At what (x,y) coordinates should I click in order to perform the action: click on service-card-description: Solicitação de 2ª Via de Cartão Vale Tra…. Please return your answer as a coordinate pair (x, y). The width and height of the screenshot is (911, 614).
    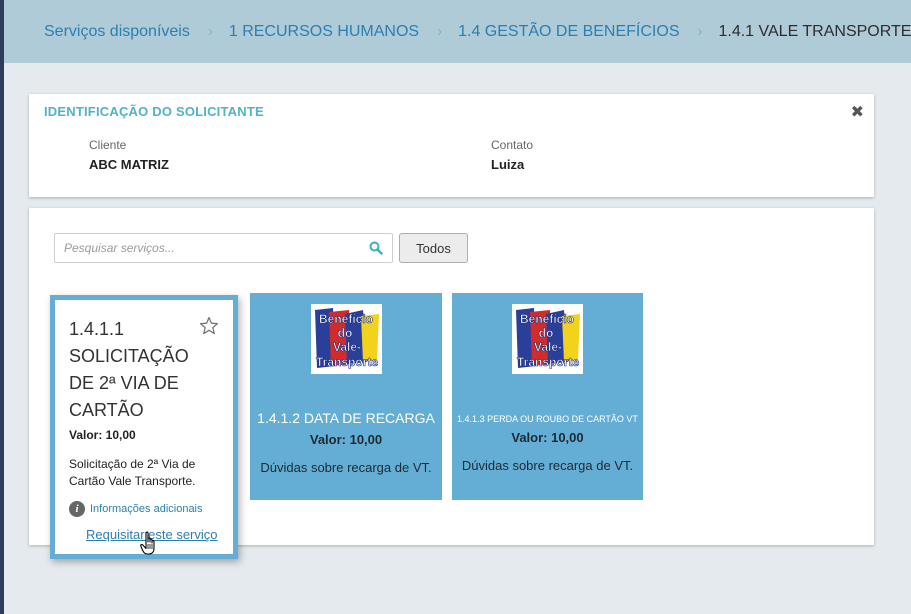
    Looking at the image, I should click on (132, 472).